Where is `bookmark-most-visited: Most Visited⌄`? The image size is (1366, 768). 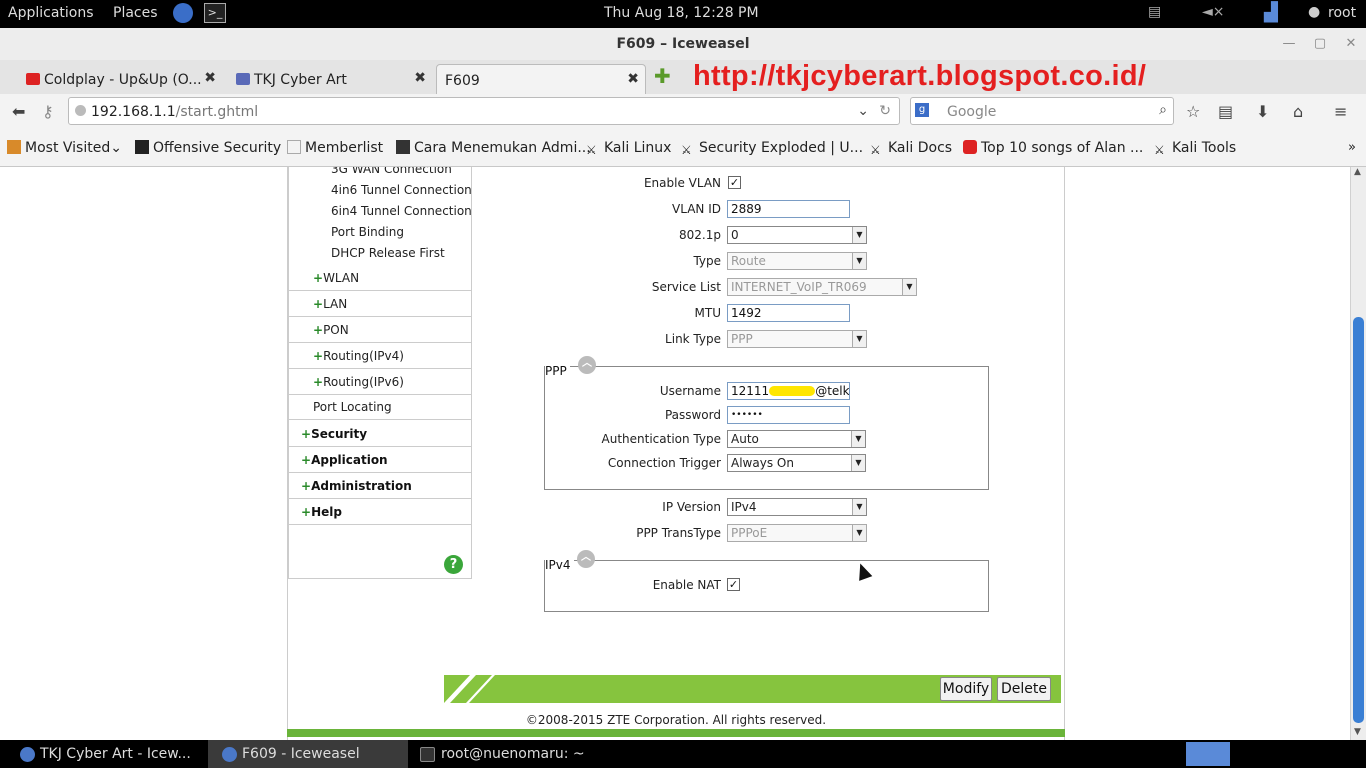 bookmark-most-visited: Most Visited⌄ is located at coordinates (64, 148).